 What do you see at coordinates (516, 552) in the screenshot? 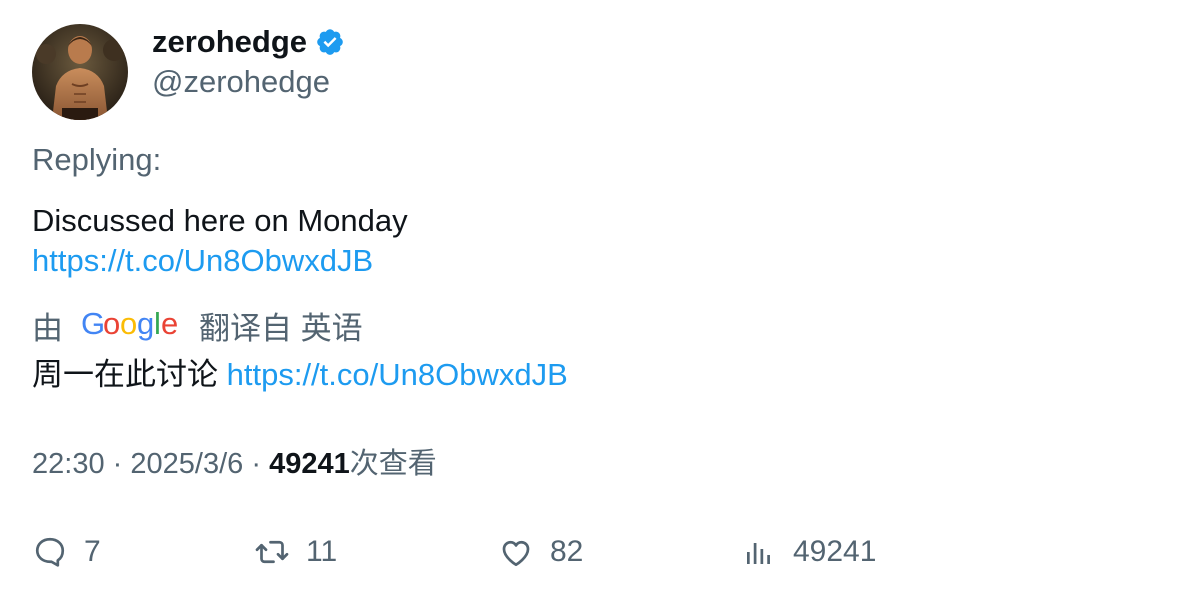
I see `heart-icon` at bounding box center [516, 552].